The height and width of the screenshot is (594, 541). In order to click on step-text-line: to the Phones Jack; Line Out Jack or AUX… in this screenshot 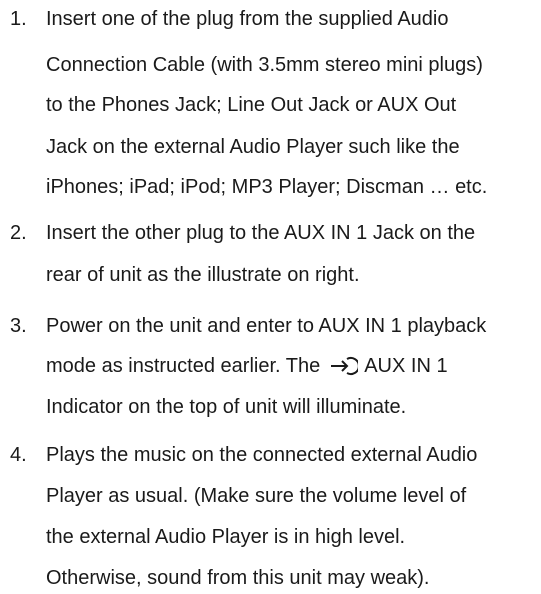, I will do `click(251, 105)`.